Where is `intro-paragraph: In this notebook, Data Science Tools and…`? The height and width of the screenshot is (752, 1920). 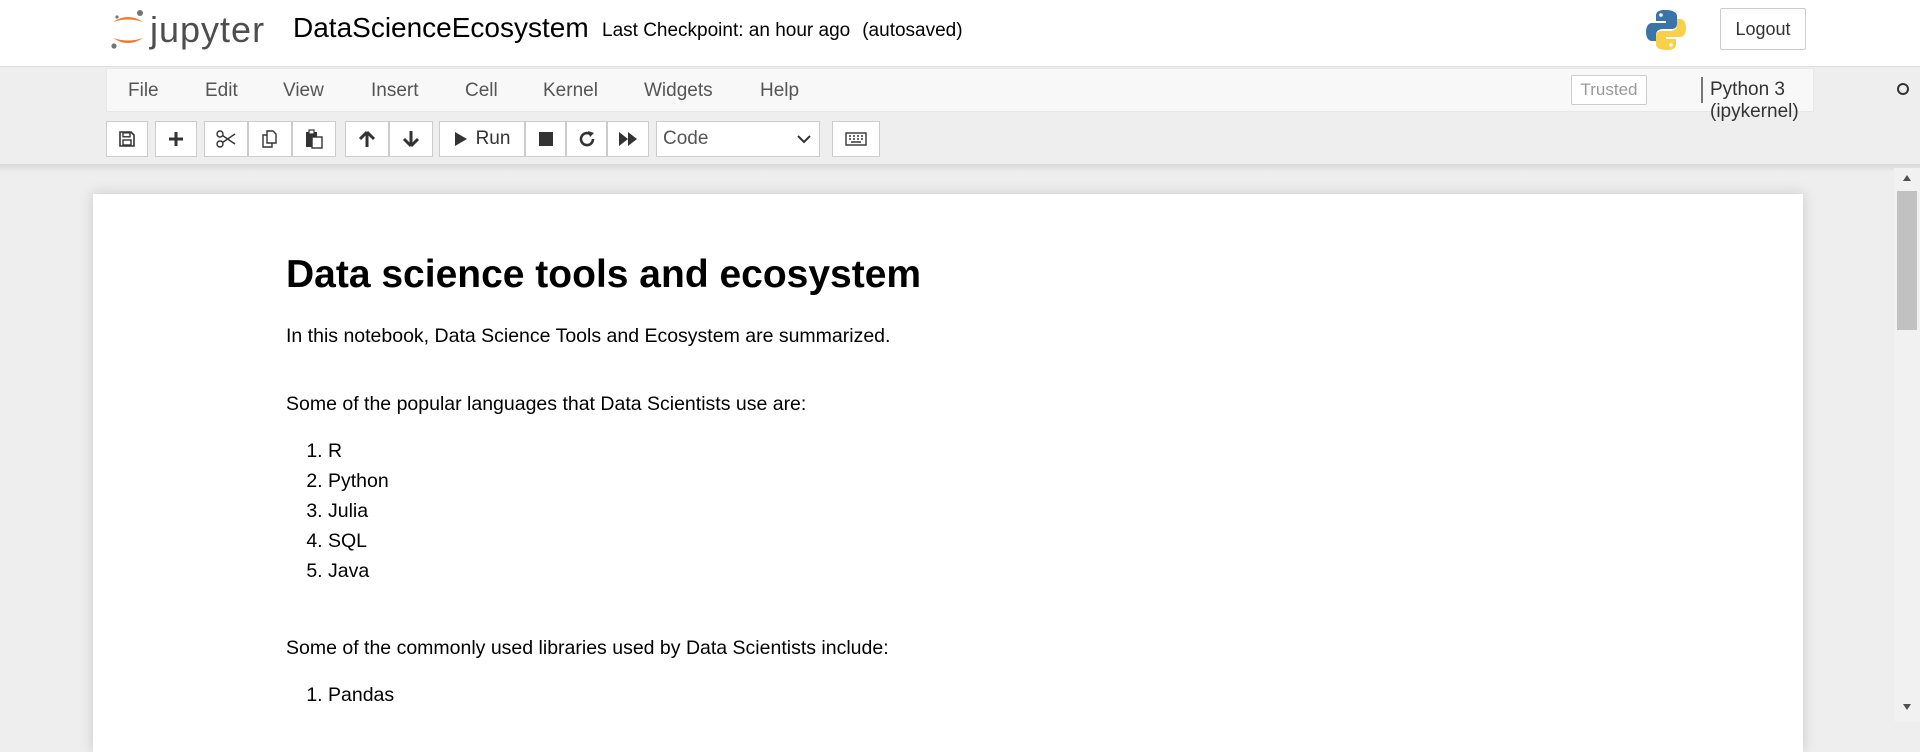
intro-paragraph: In this notebook, Data Science Tools and… is located at coordinates (588, 336).